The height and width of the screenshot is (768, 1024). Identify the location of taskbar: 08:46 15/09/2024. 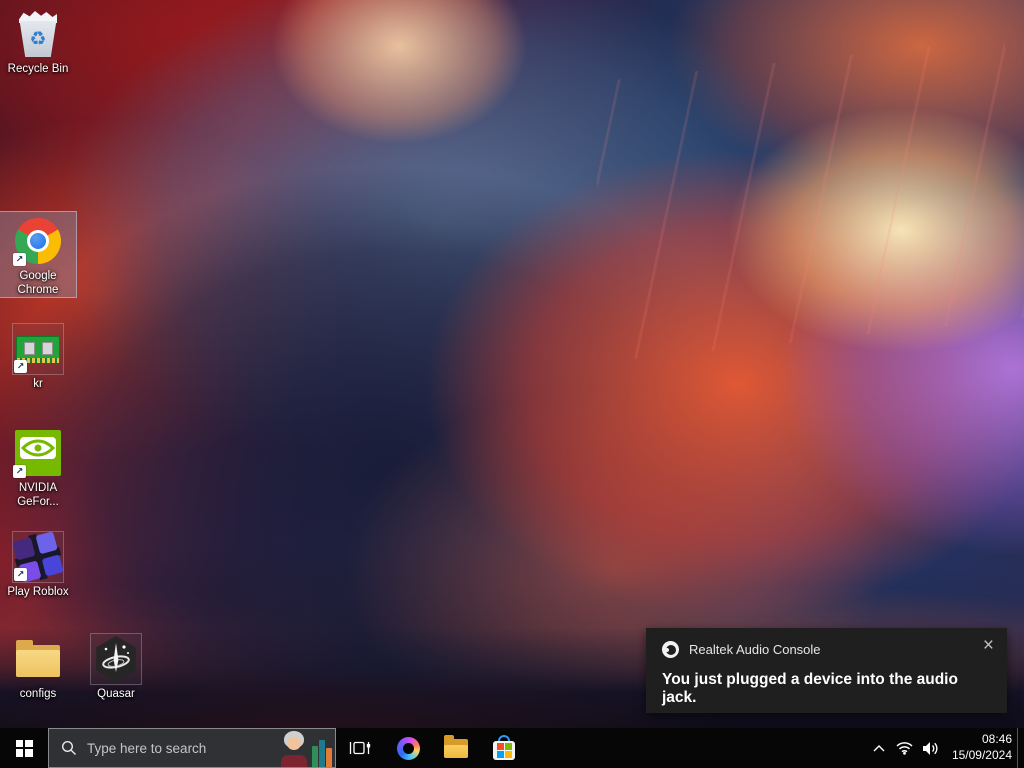
(512, 748).